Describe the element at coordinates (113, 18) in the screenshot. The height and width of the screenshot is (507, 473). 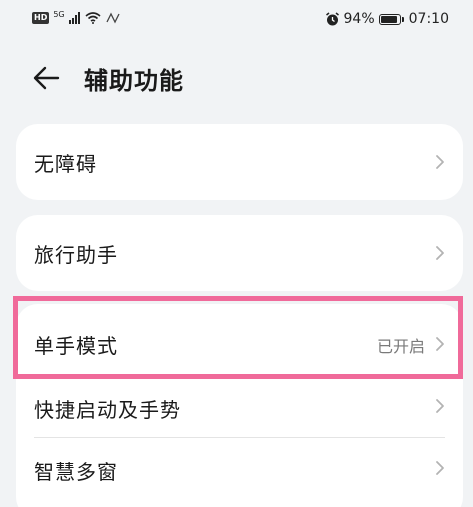
I see `nfc-icon` at that location.